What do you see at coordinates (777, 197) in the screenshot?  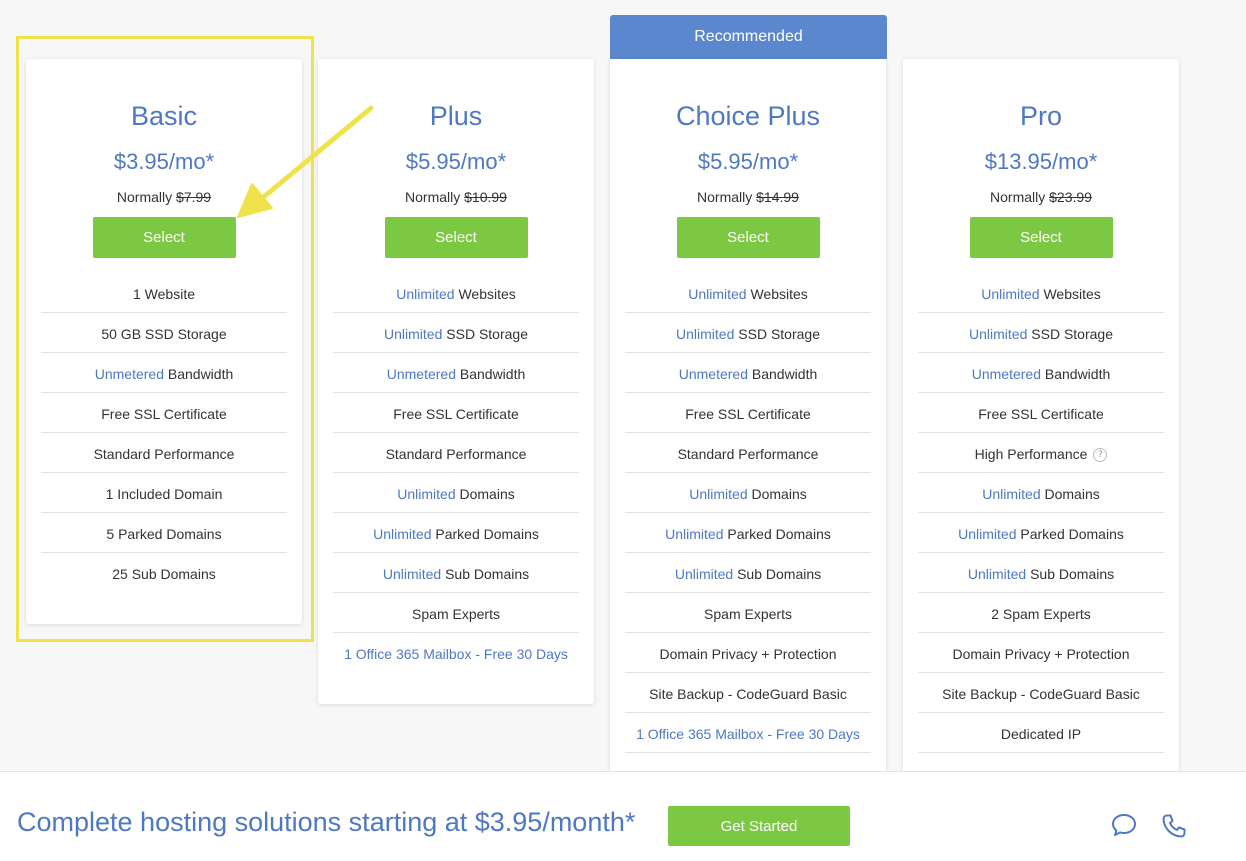 I see `strikethrough-price: $14.99` at bounding box center [777, 197].